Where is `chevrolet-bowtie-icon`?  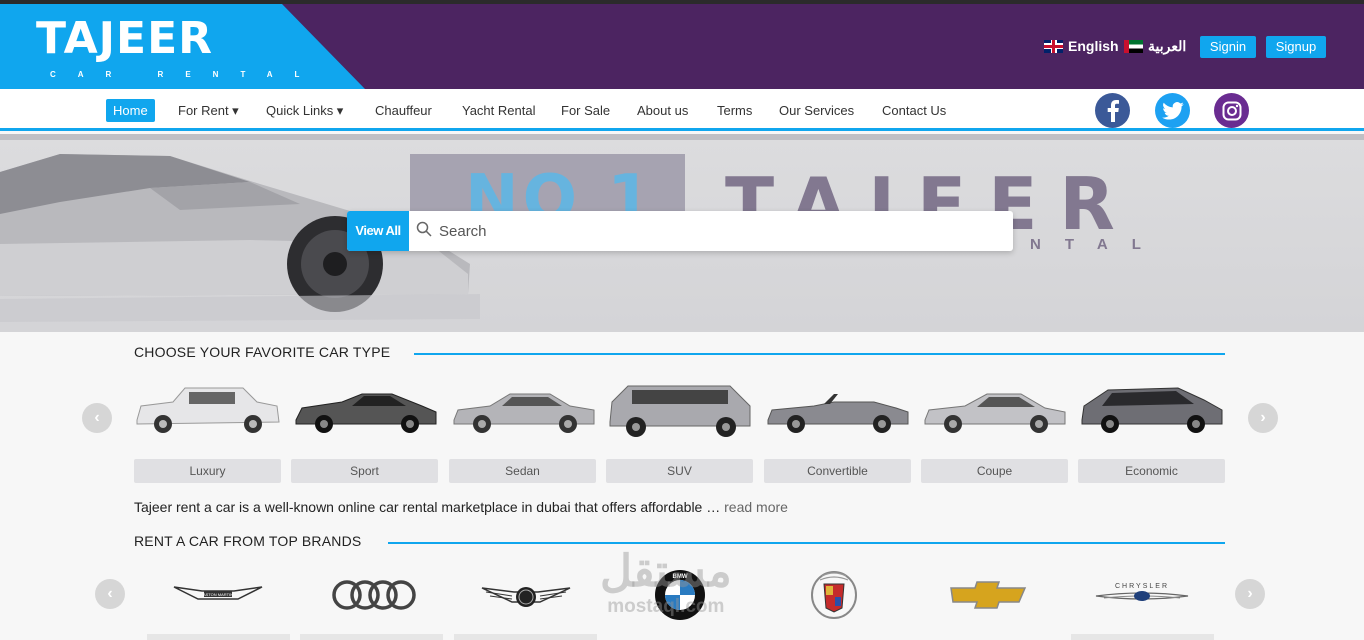
chevrolet-bowtie-icon is located at coordinates (988, 595).